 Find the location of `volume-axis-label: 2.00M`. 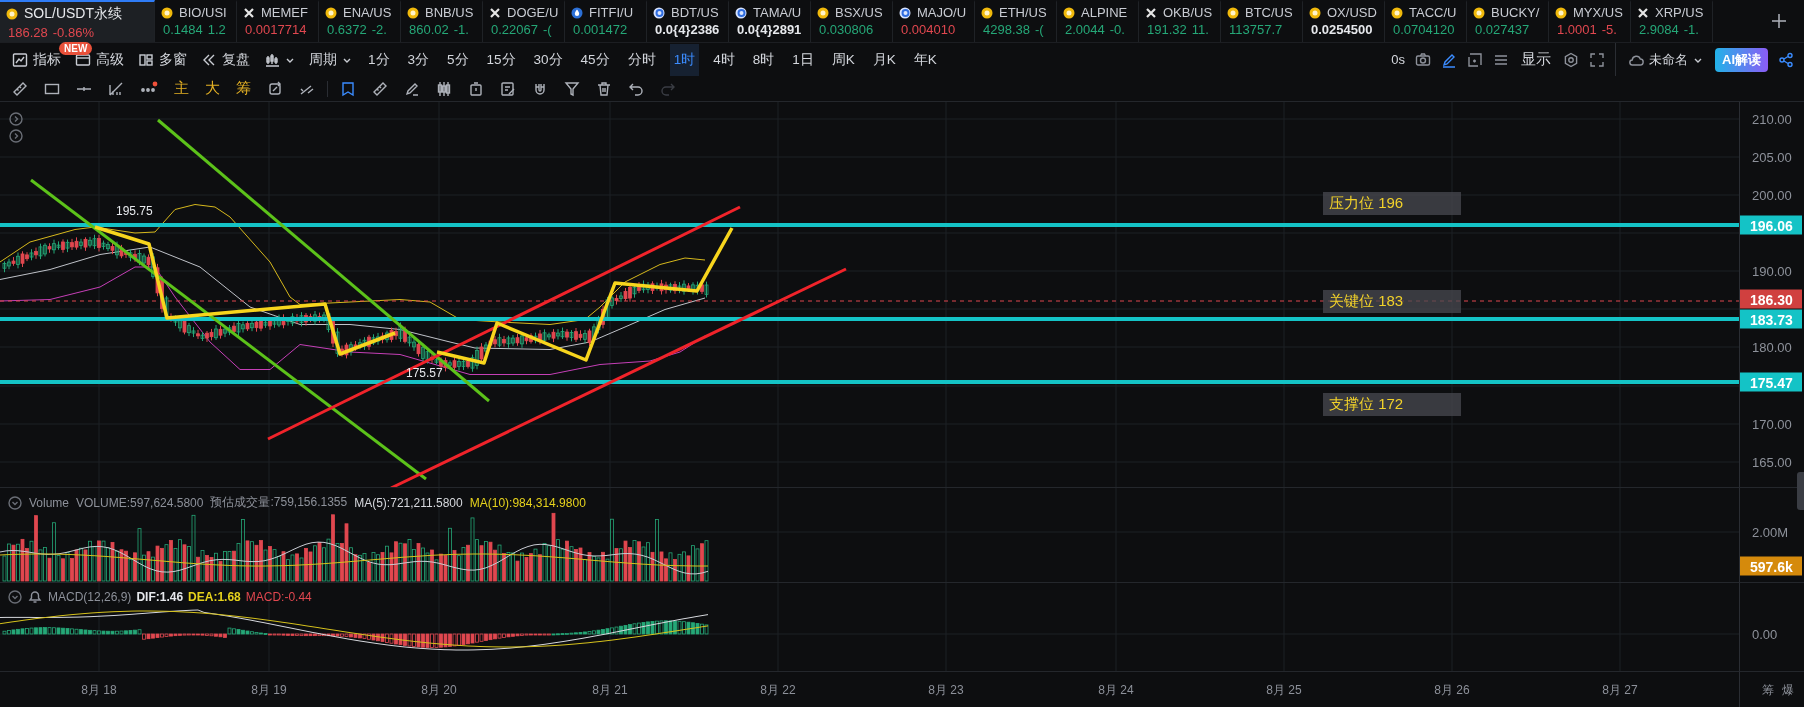

volume-axis-label: 2.00M is located at coordinates (1770, 532).